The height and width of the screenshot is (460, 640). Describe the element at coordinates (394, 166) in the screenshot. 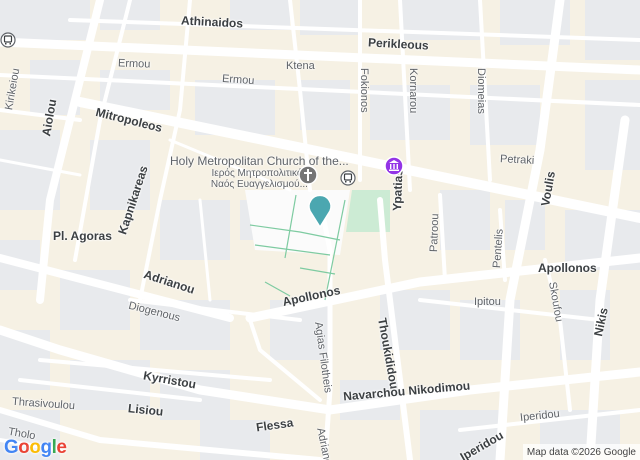

I see `museum-icon` at that location.